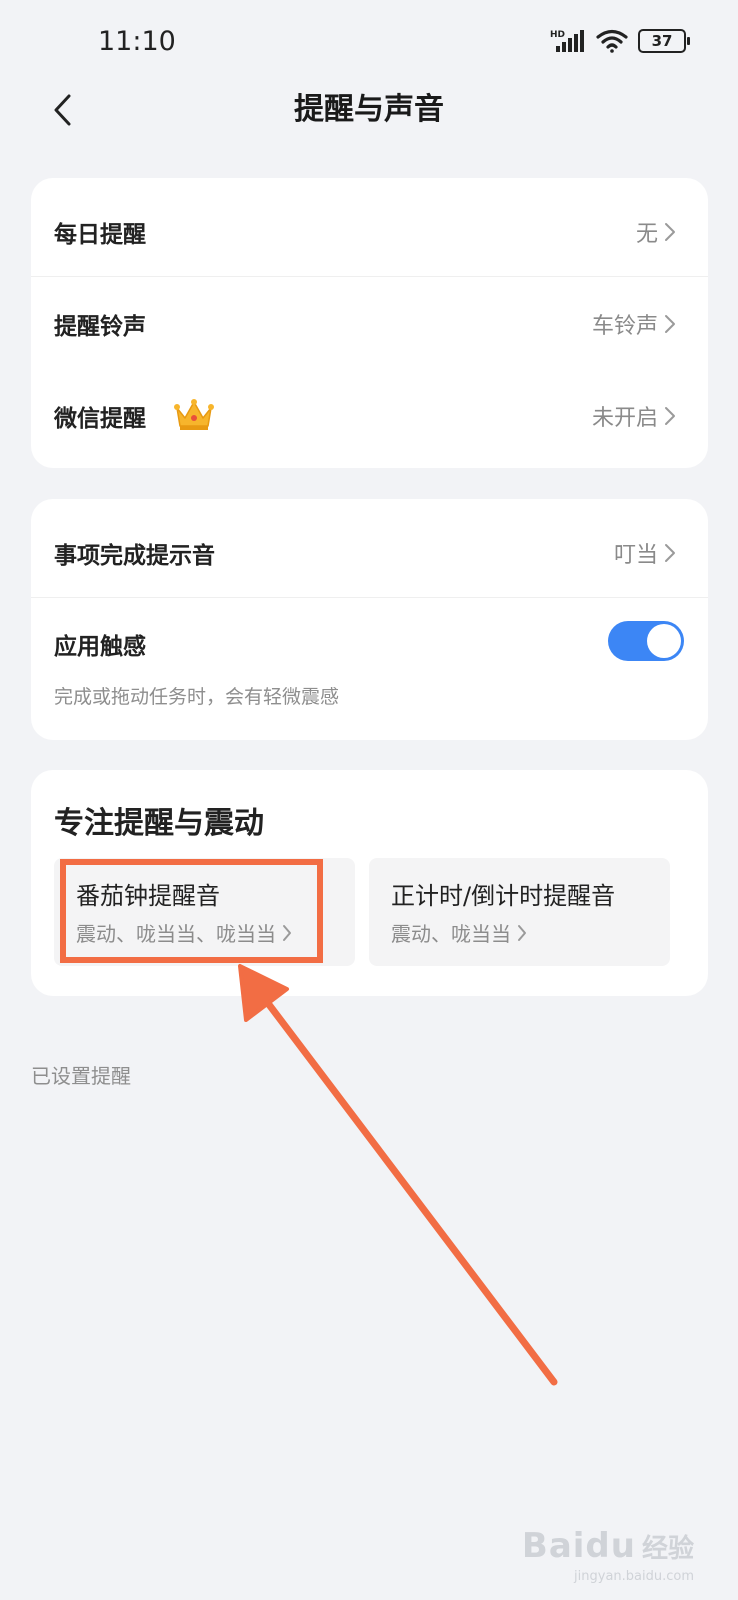  What do you see at coordinates (578, 1546) in the screenshot?
I see `watermark-logo: Baidu` at bounding box center [578, 1546].